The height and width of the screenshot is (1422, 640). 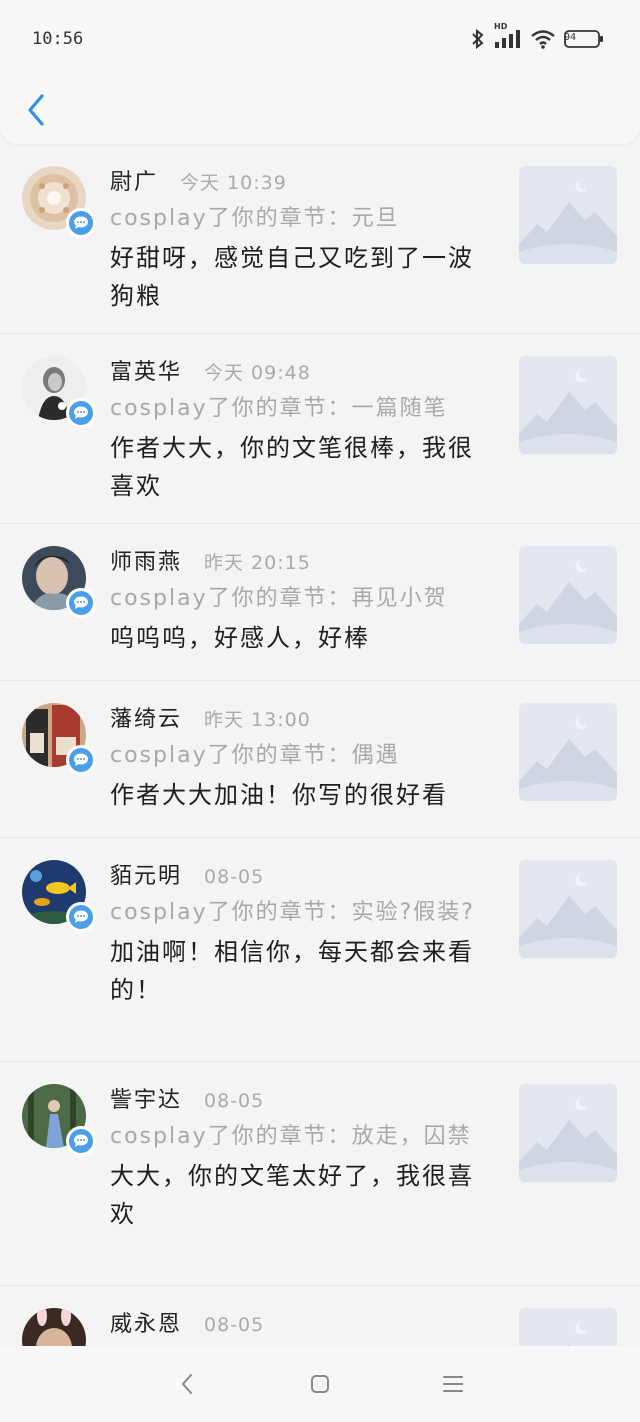 What do you see at coordinates (291, 1136) in the screenshot?
I see `chapter-reference: cosplay了你的章节：放走，囚禁` at bounding box center [291, 1136].